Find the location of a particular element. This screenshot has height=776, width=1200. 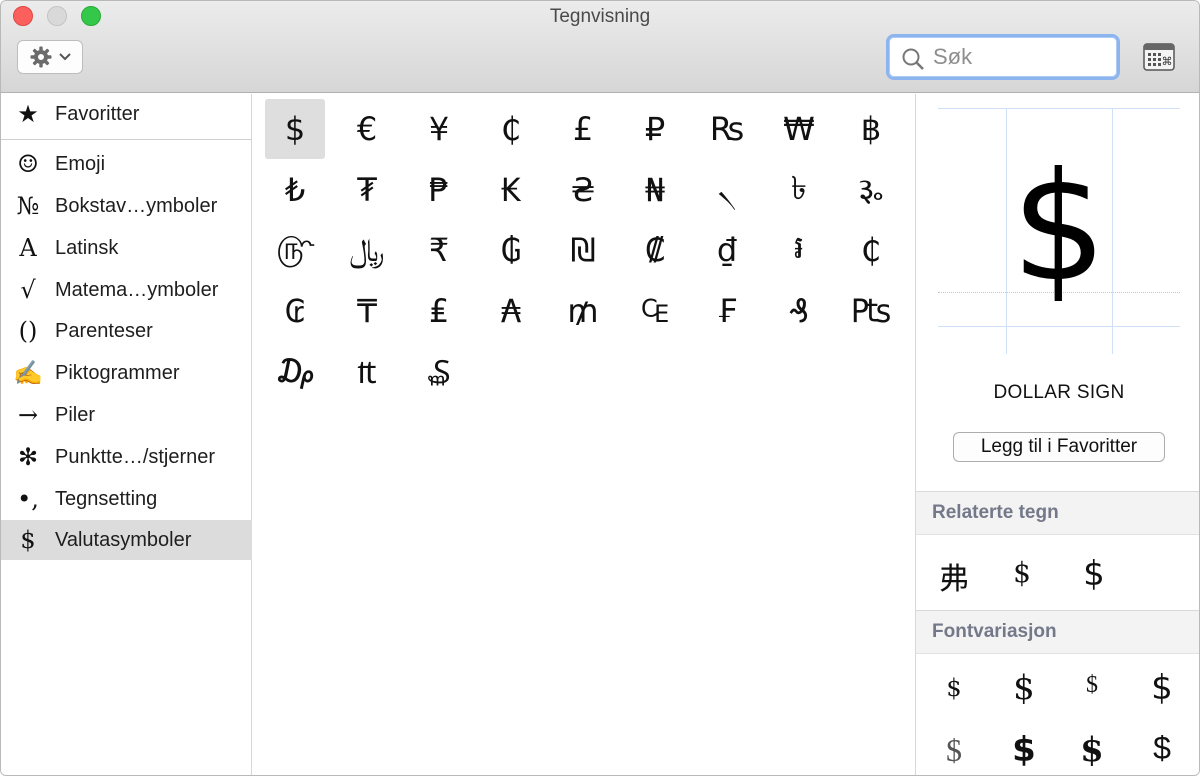

character-cell: ₥ is located at coordinates (583, 311).